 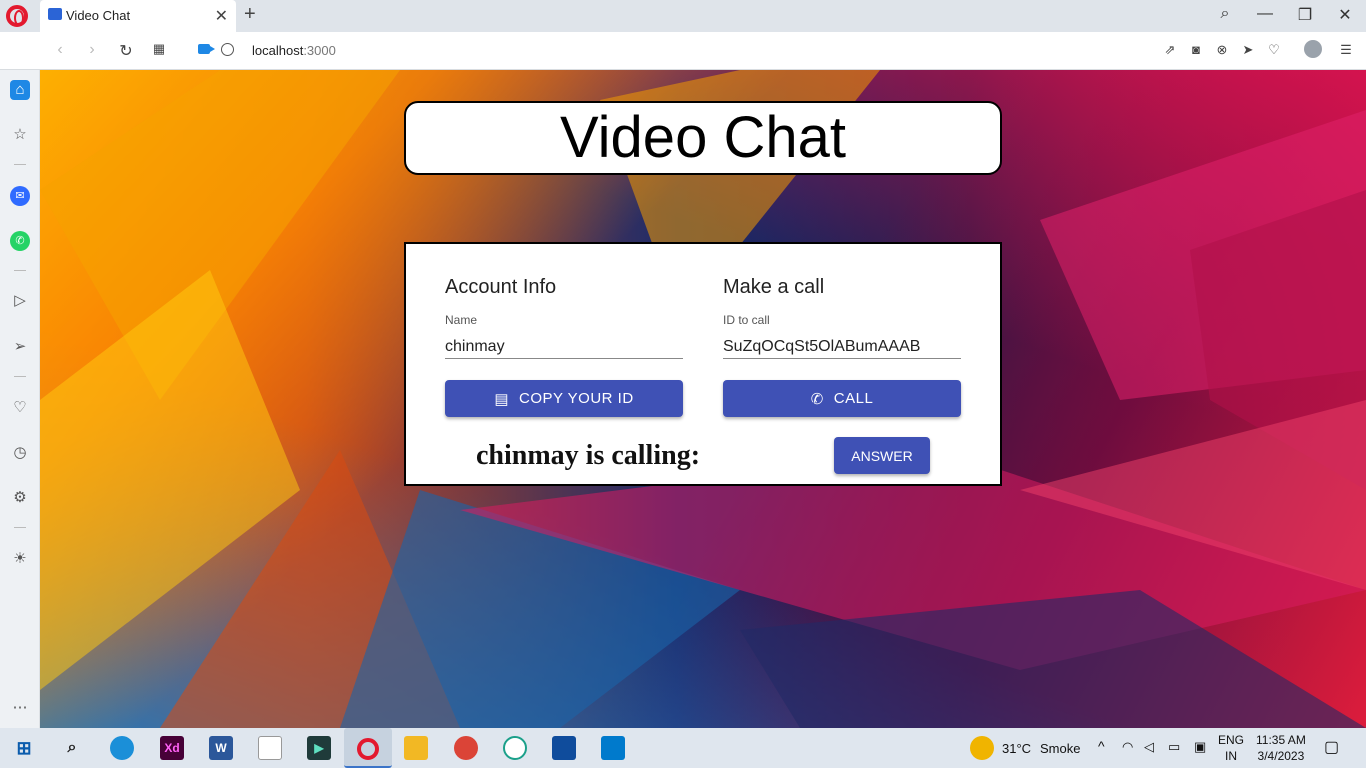 What do you see at coordinates (92, 50) in the screenshot?
I see `forward-icon: ›` at bounding box center [92, 50].